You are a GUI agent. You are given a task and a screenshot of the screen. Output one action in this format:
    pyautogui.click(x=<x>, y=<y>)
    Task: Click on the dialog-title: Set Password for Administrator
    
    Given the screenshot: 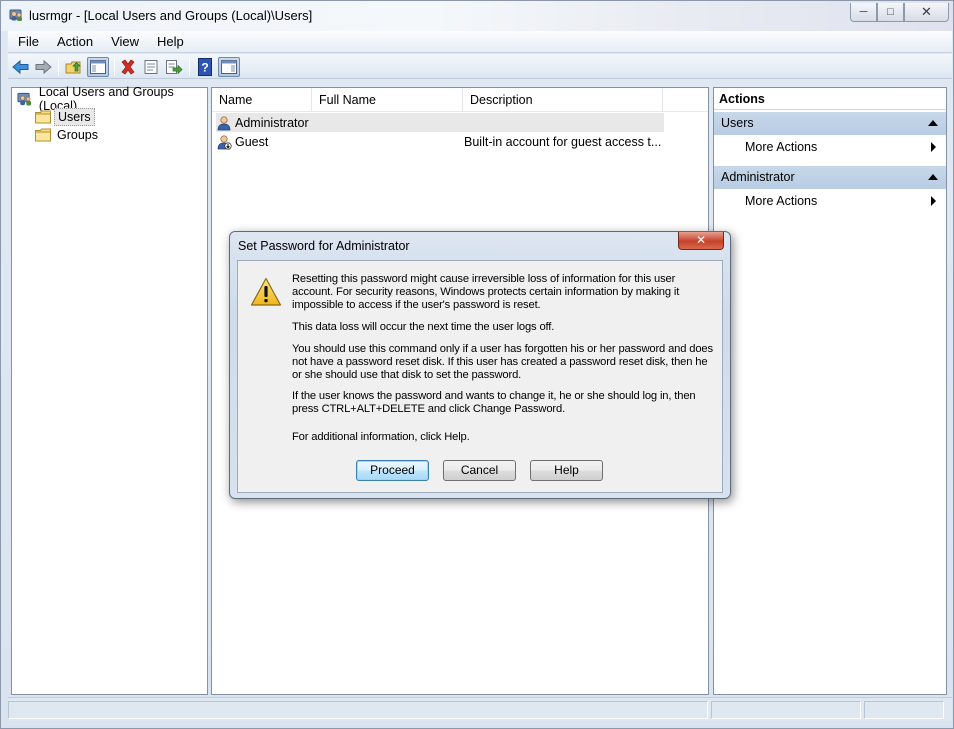 What is the action you would take?
    pyautogui.click(x=324, y=246)
    